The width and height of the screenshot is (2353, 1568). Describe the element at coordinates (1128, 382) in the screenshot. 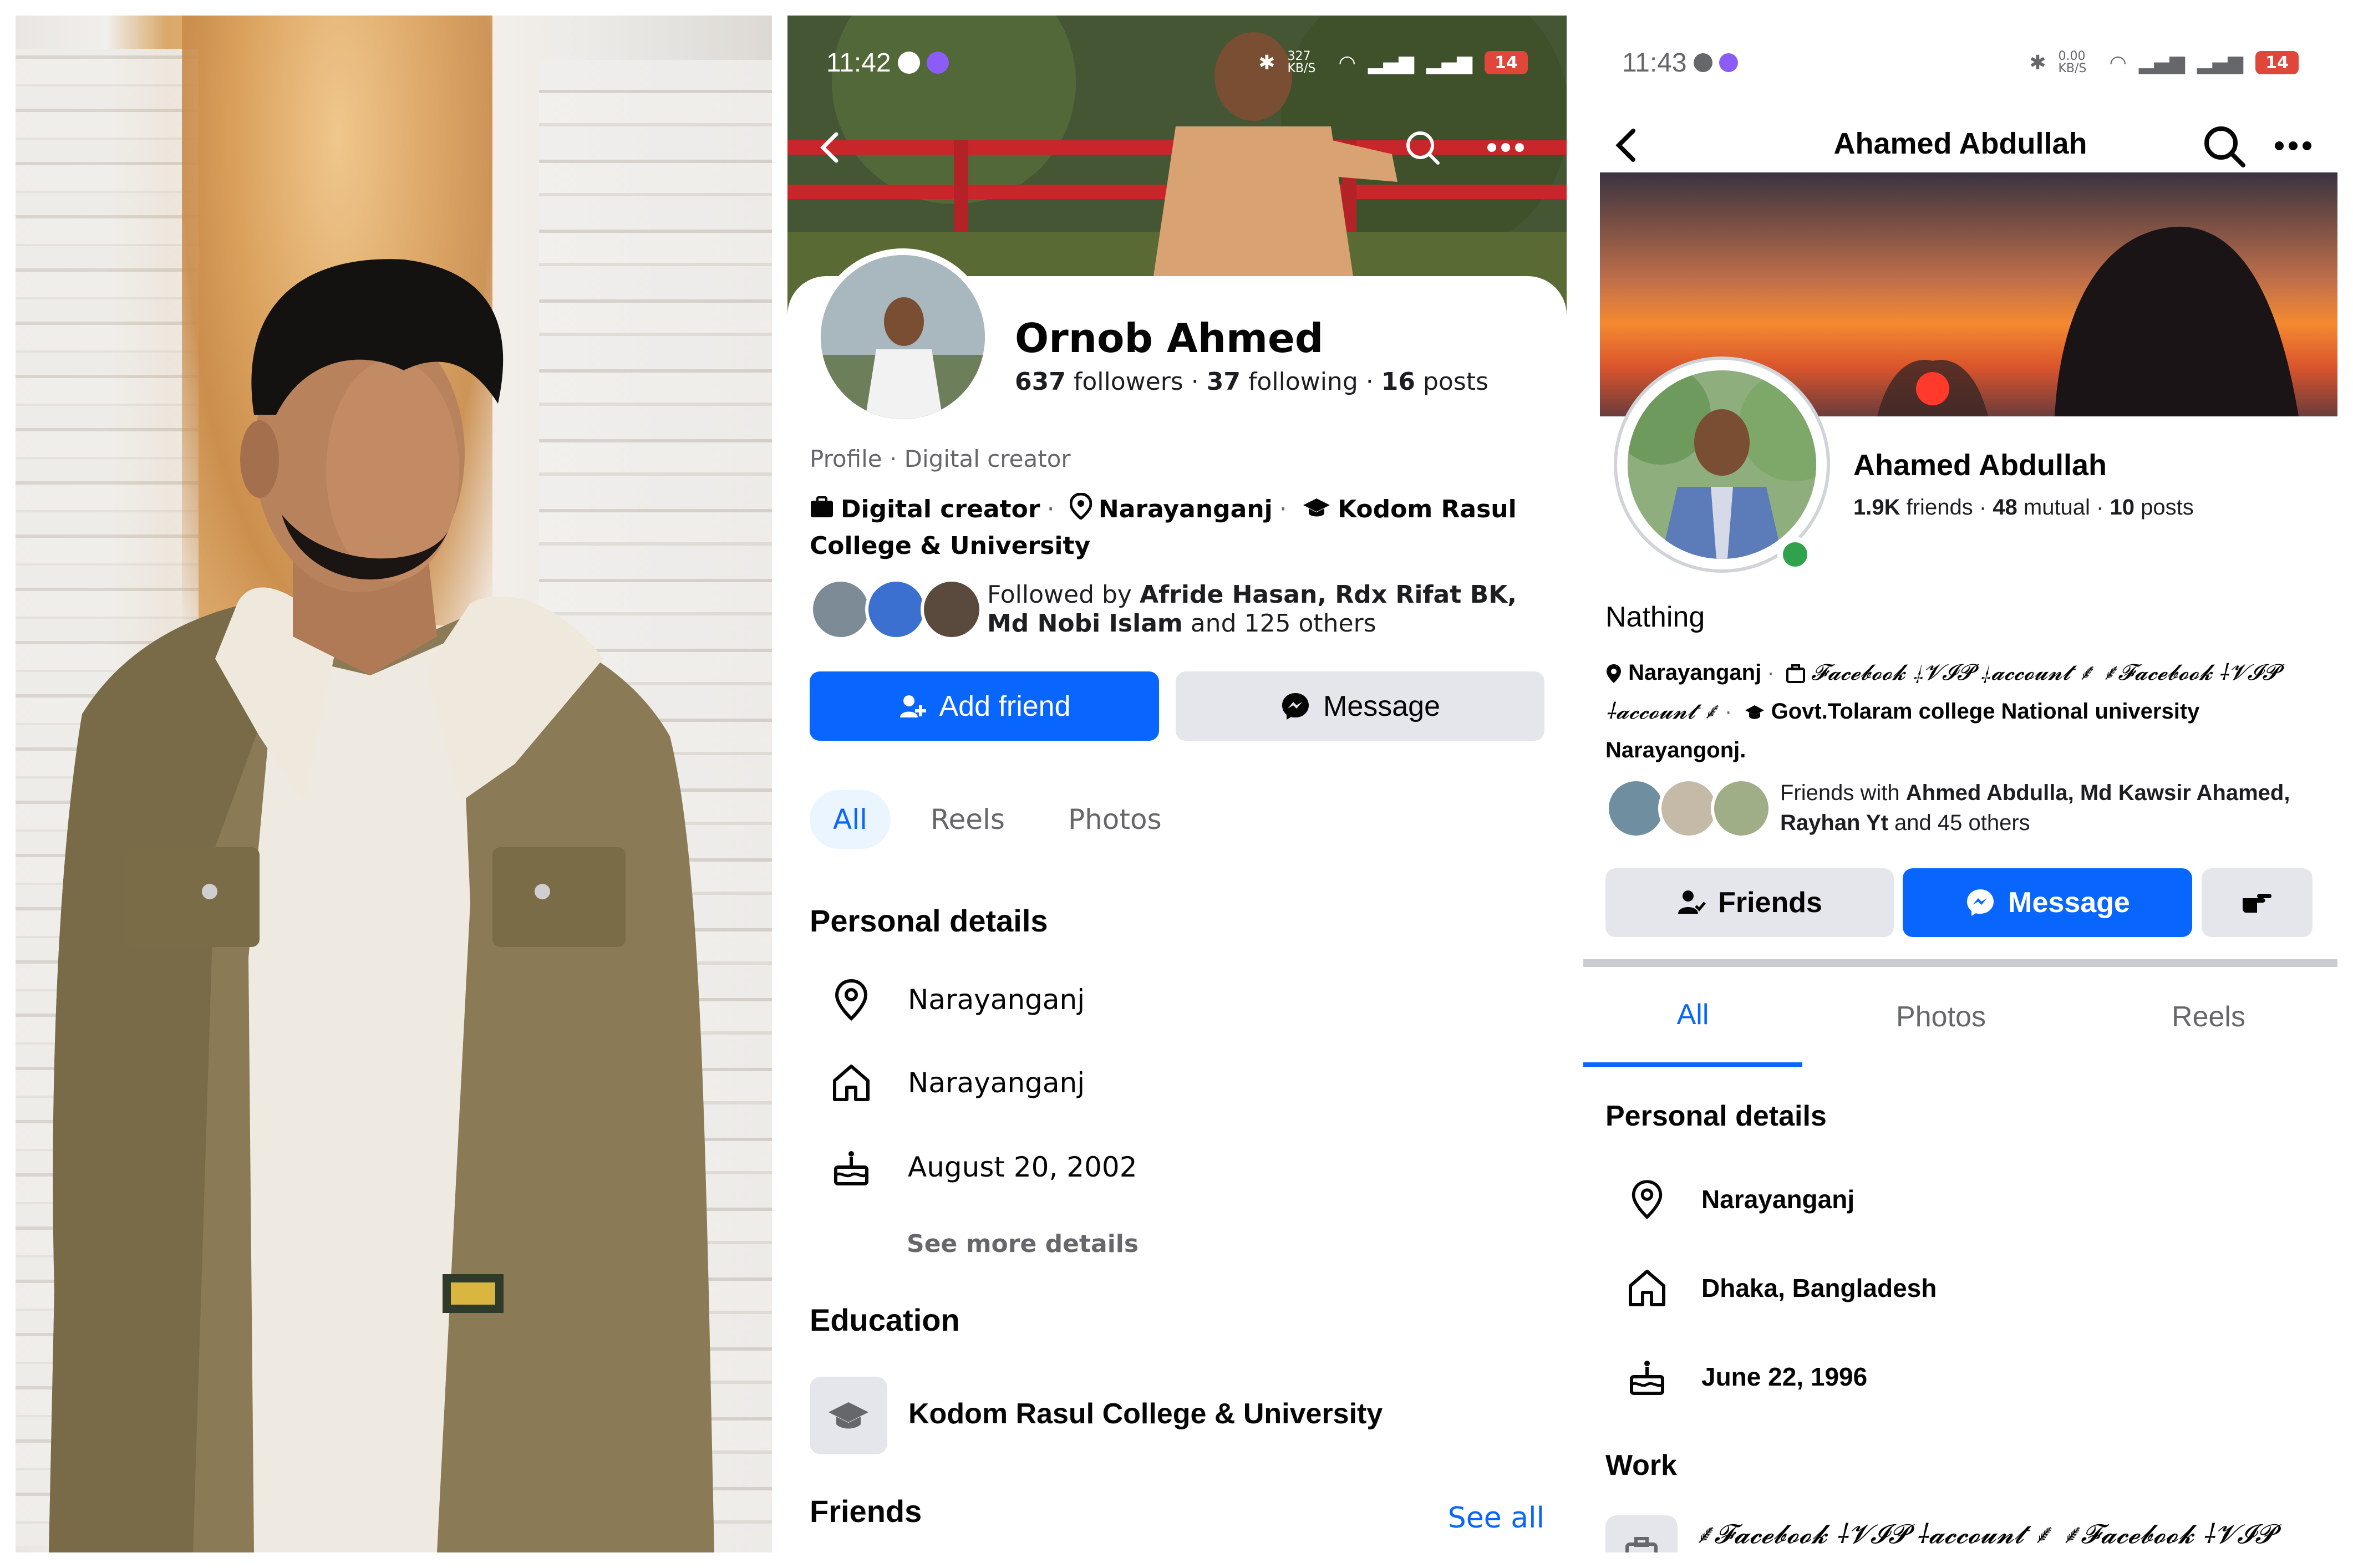

I see `followers-label: followers` at that location.